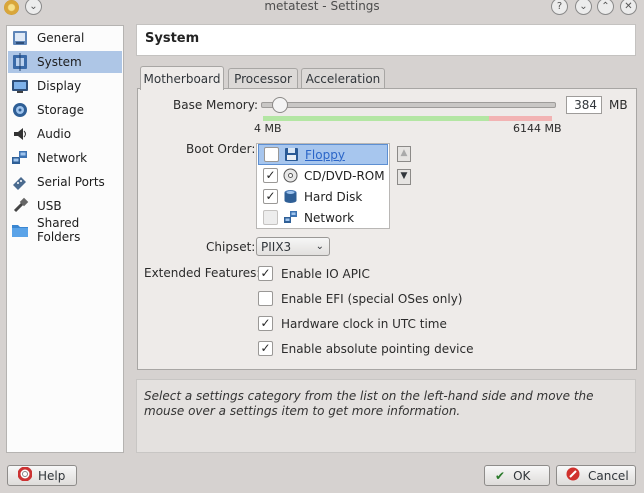  What do you see at coordinates (352, 323) in the screenshot?
I see `feature-utc-clock: ✓ Hardware clock in UTC time` at bounding box center [352, 323].